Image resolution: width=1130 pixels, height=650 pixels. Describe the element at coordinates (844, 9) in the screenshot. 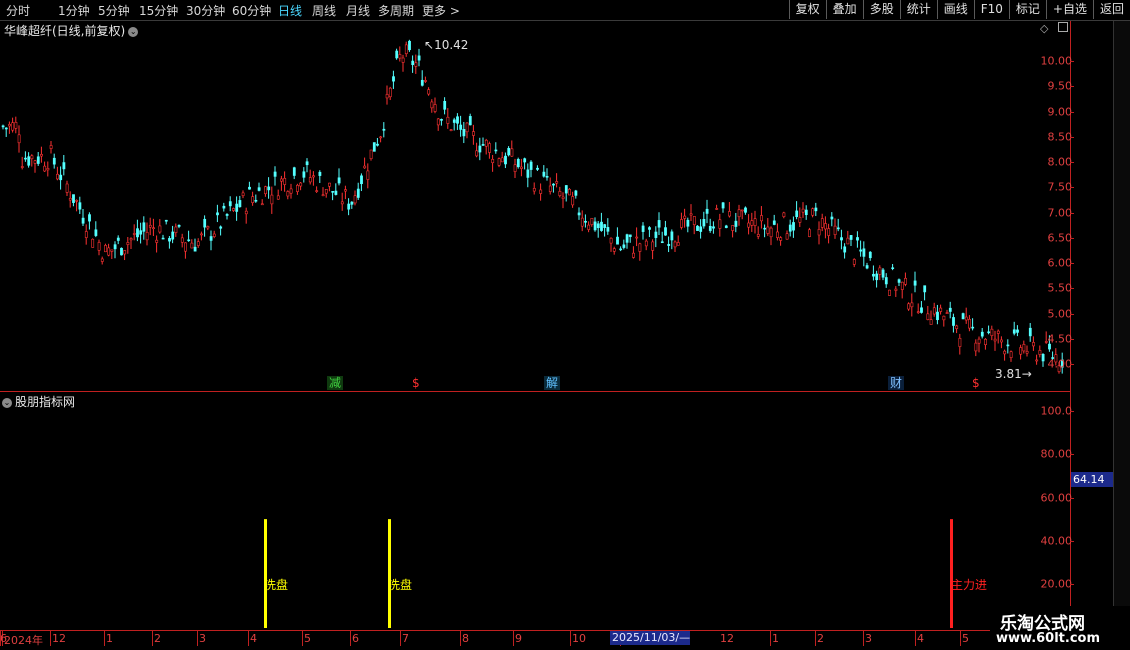

I see `overlay-button: 叠加` at that location.